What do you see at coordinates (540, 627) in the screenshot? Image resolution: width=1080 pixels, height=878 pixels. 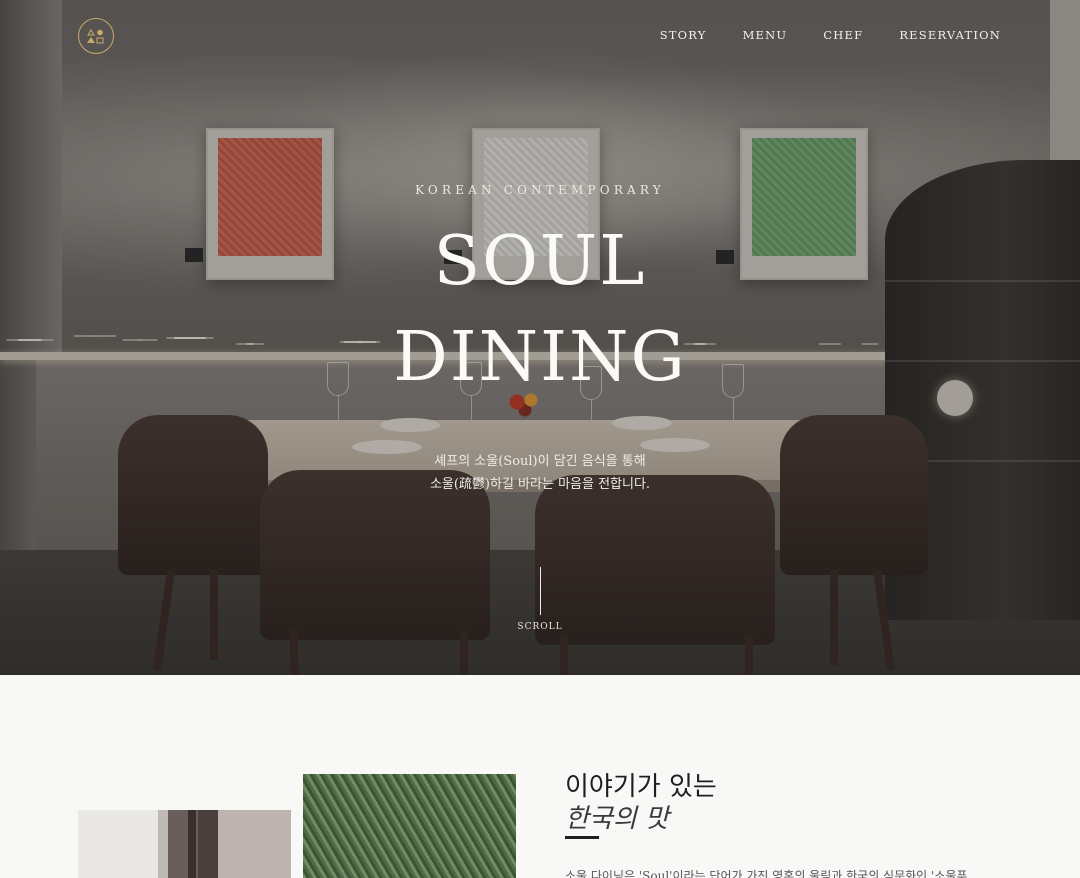 I see `scroll-indicator-label: SCROLL` at bounding box center [540, 627].